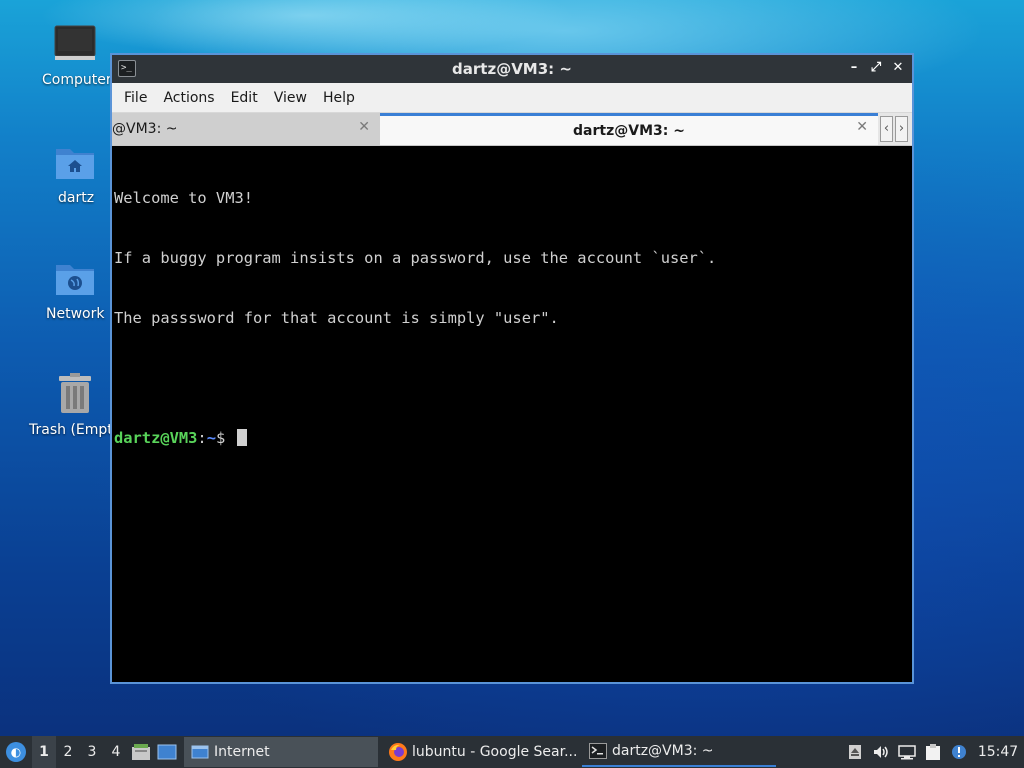  I want to click on clock: 15:47, so click(998, 752).